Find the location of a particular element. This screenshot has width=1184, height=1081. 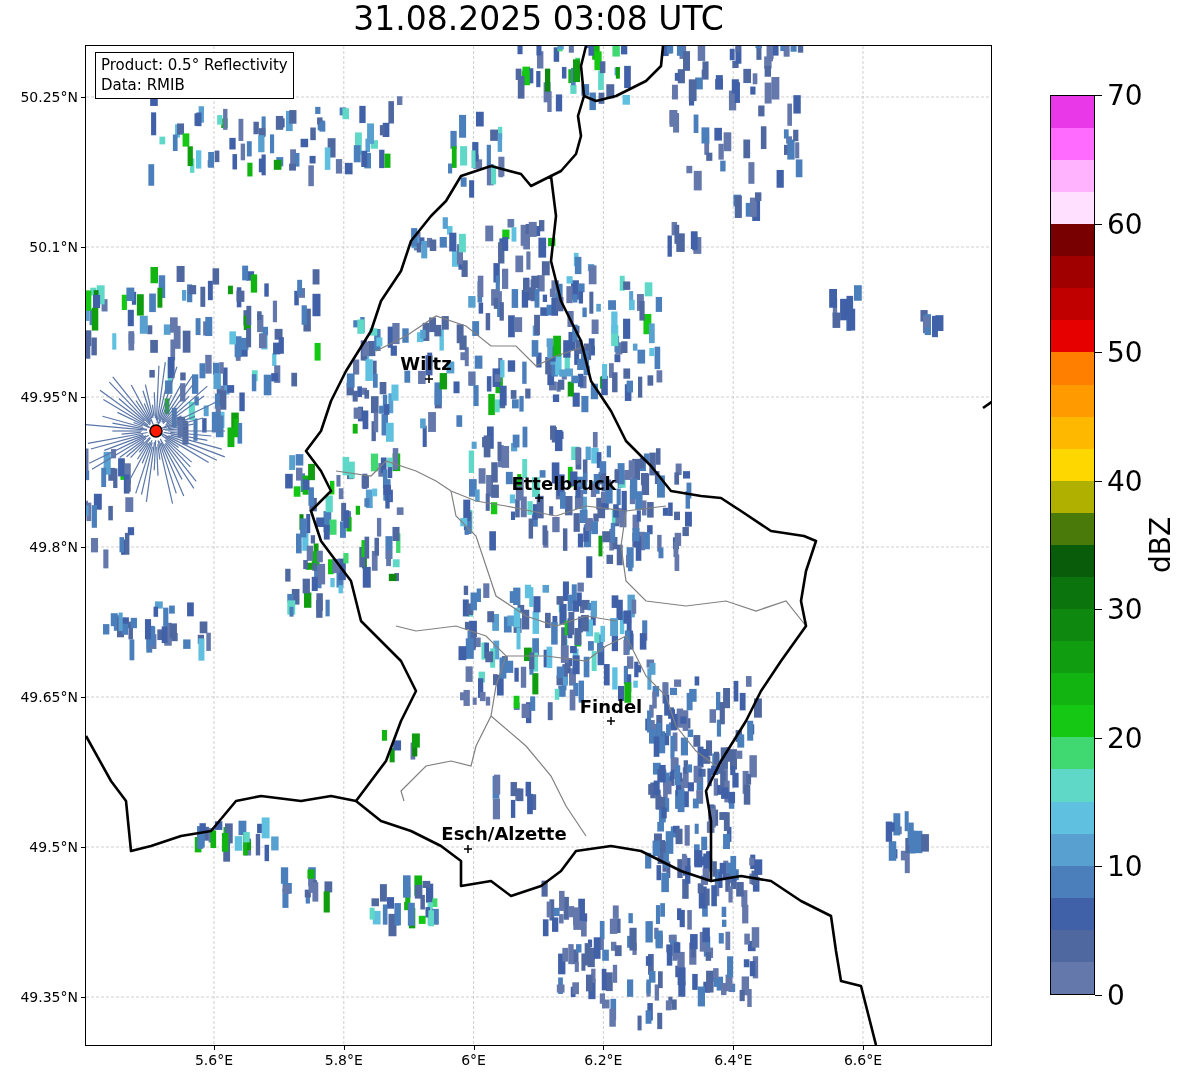

colorbar-tick-label: 0 is located at coordinates (1116, 995).